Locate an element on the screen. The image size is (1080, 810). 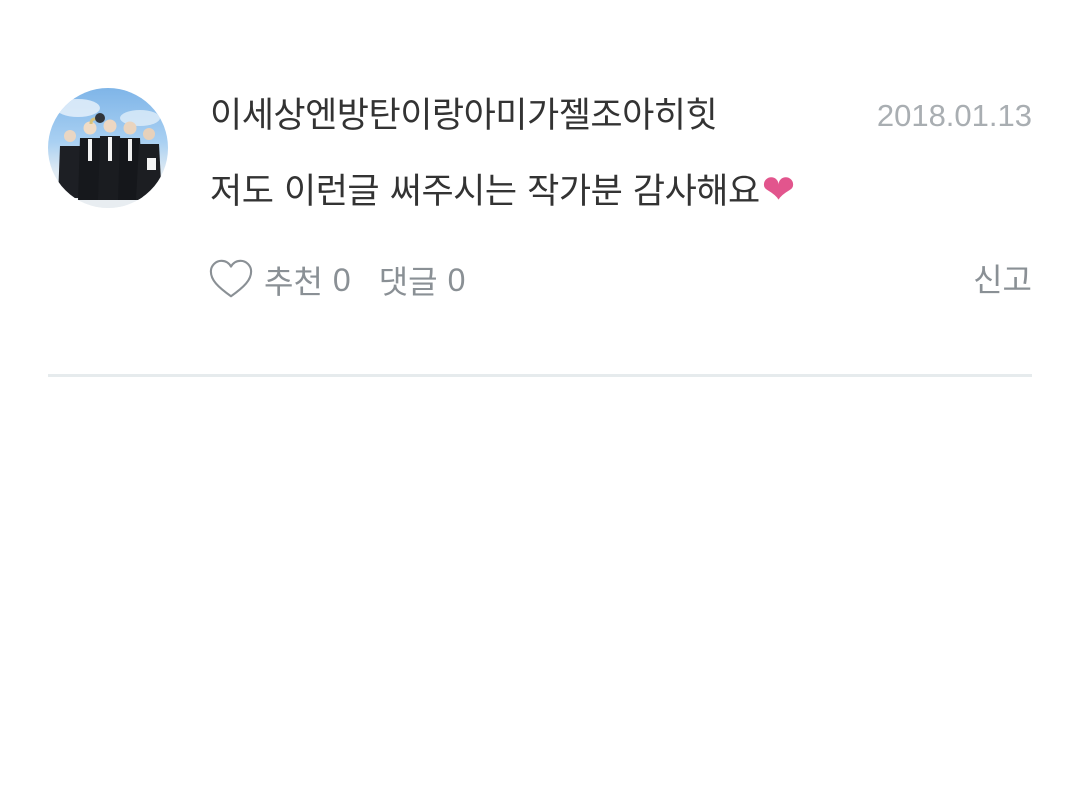
comment-actions: 추천 0 댓글 0 is located at coordinates (336, 280).